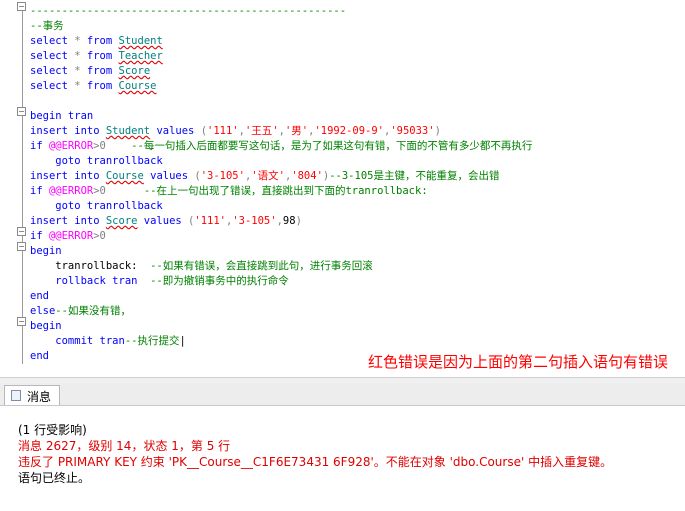 The width and height of the screenshot is (685, 511). I want to click on code-line: commit tran--执行提交|, so click(108, 341).